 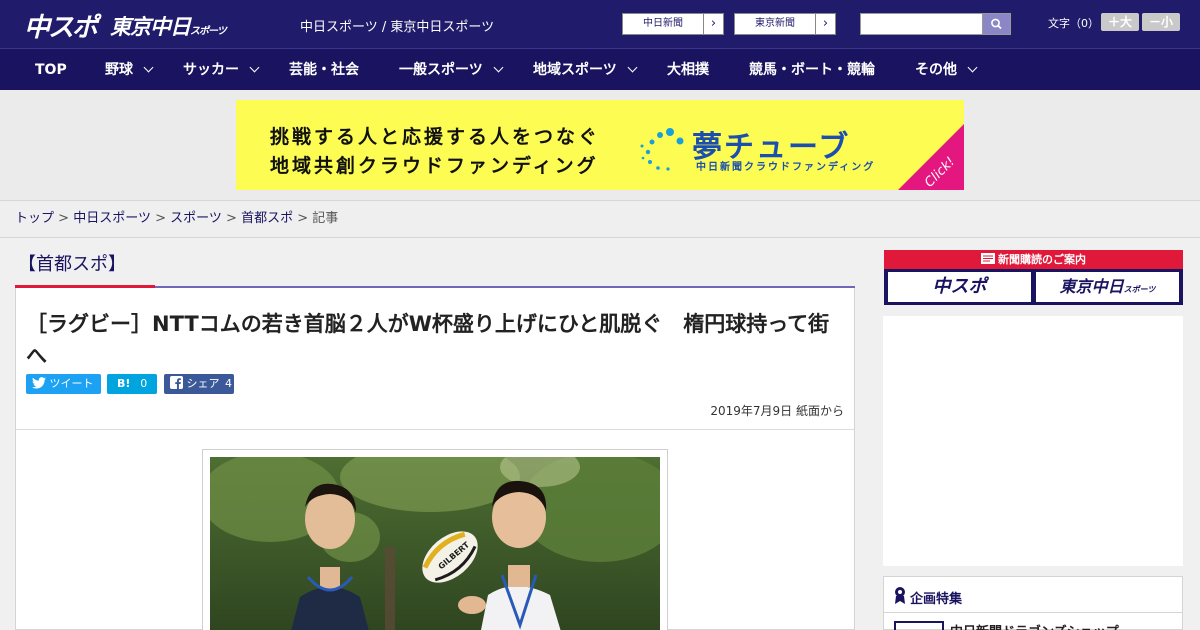 I want to click on nav-item-racing: 競馬・ボート・競輪, so click(x=812, y=70).